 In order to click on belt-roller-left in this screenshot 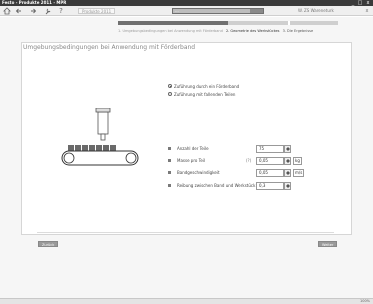, I will do `click(69, 158)`.